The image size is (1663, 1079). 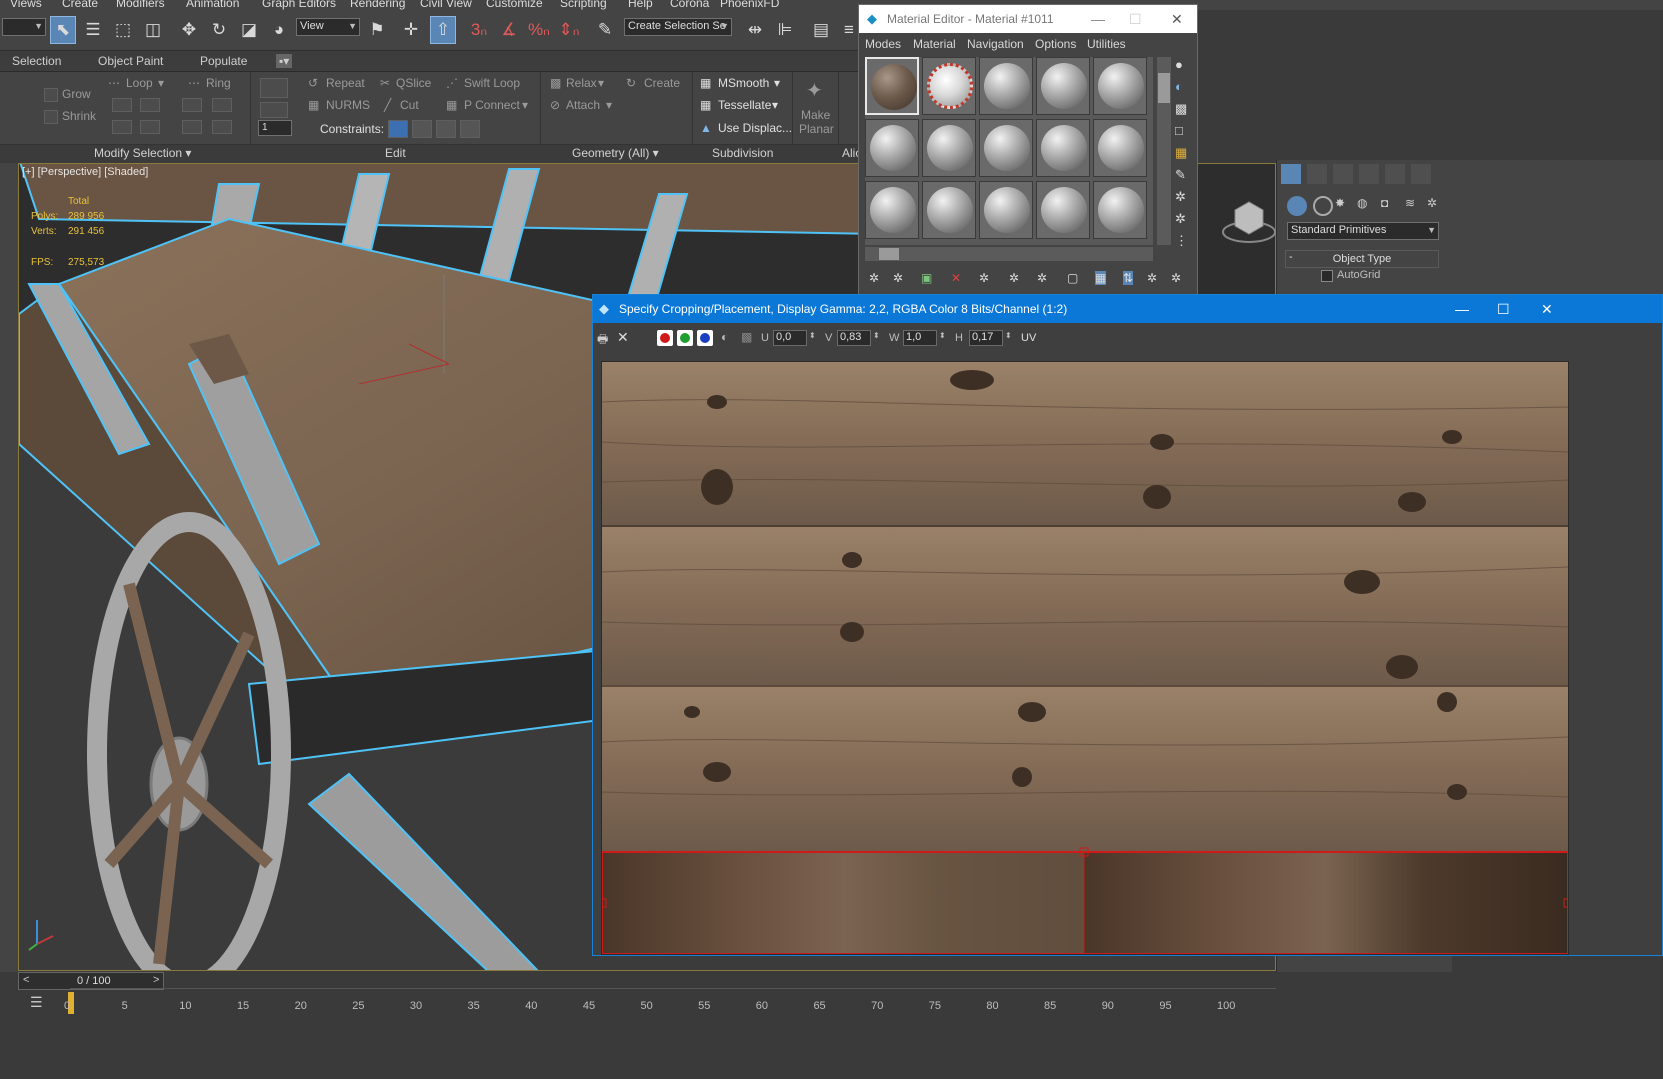 I want to click on pick-material-icon: ✲, so click(x=1176, y=278).